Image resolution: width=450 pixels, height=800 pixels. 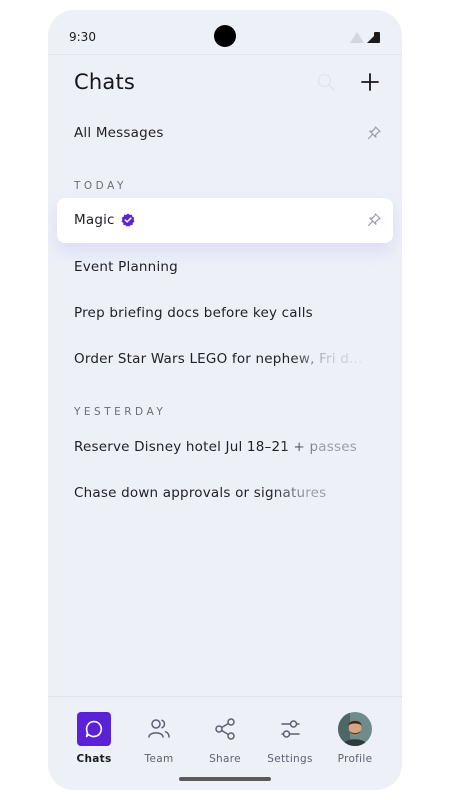 What do you see at coordinates (105, 82) in the screenshot?
I see `page-title: Chats` at bounding box center [105, 82].